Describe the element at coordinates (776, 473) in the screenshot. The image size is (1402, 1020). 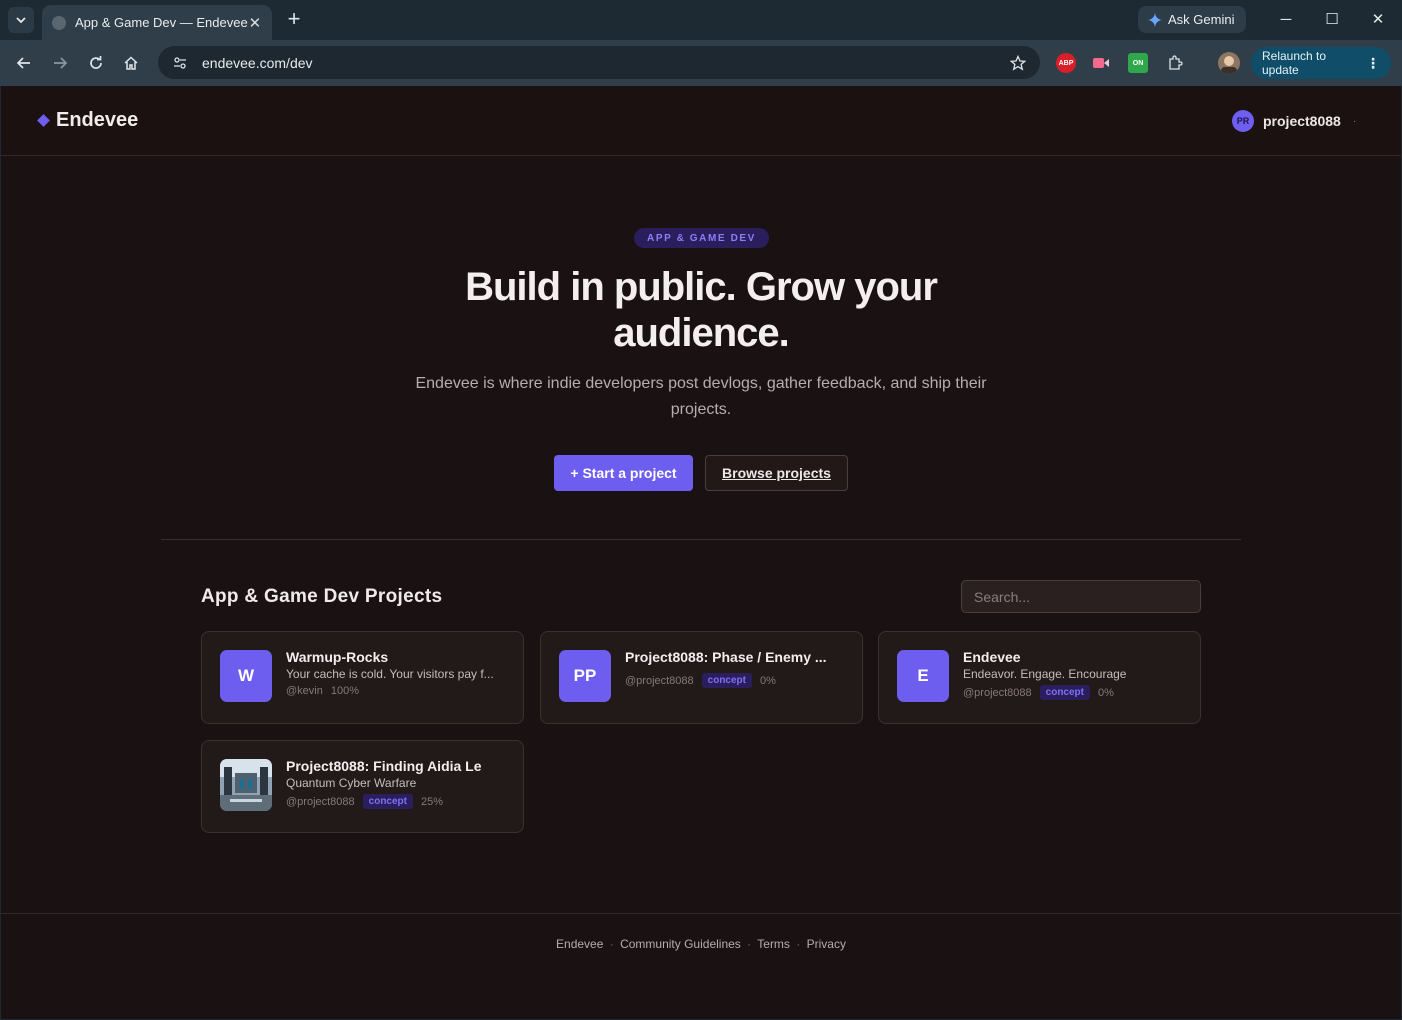
I see `browse-projects-button: Browse projects` at that location.